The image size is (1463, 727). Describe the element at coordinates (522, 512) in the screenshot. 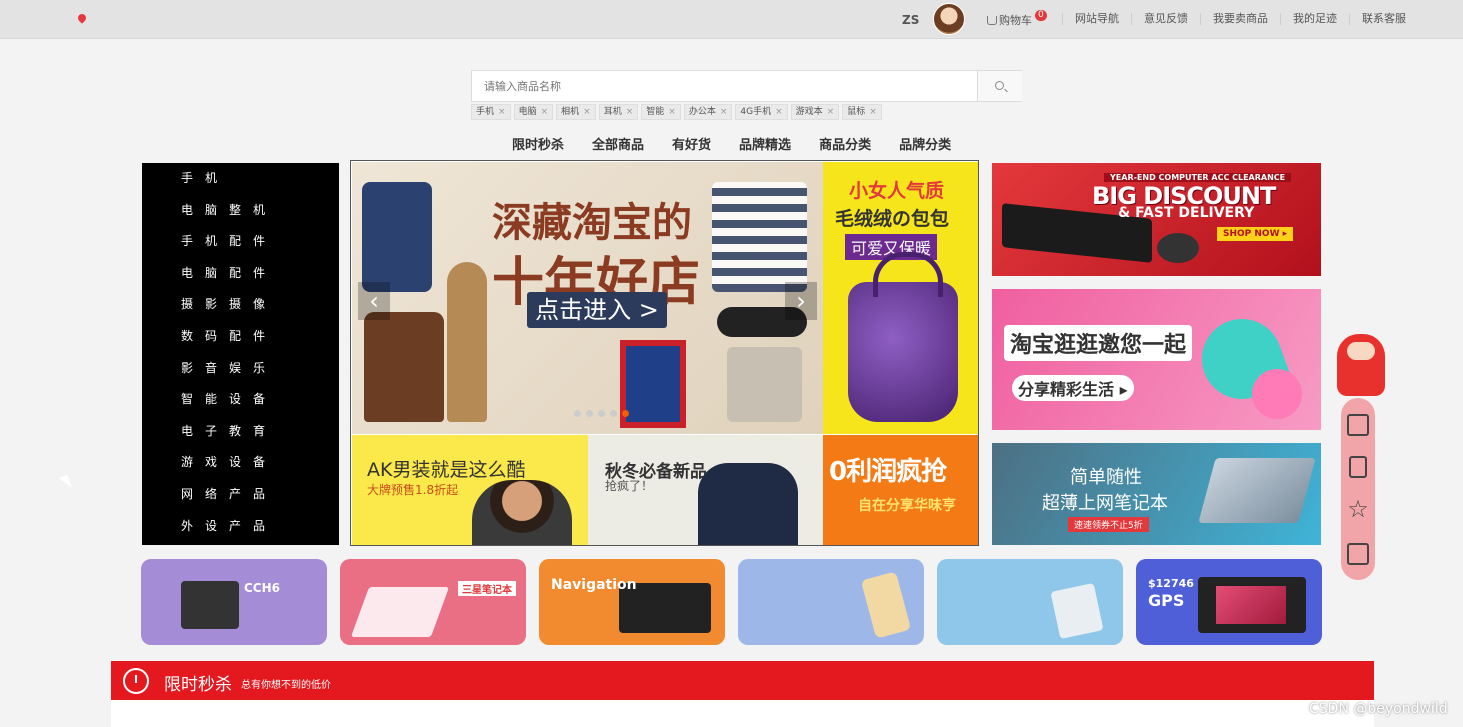

I see `model-image` at that location.